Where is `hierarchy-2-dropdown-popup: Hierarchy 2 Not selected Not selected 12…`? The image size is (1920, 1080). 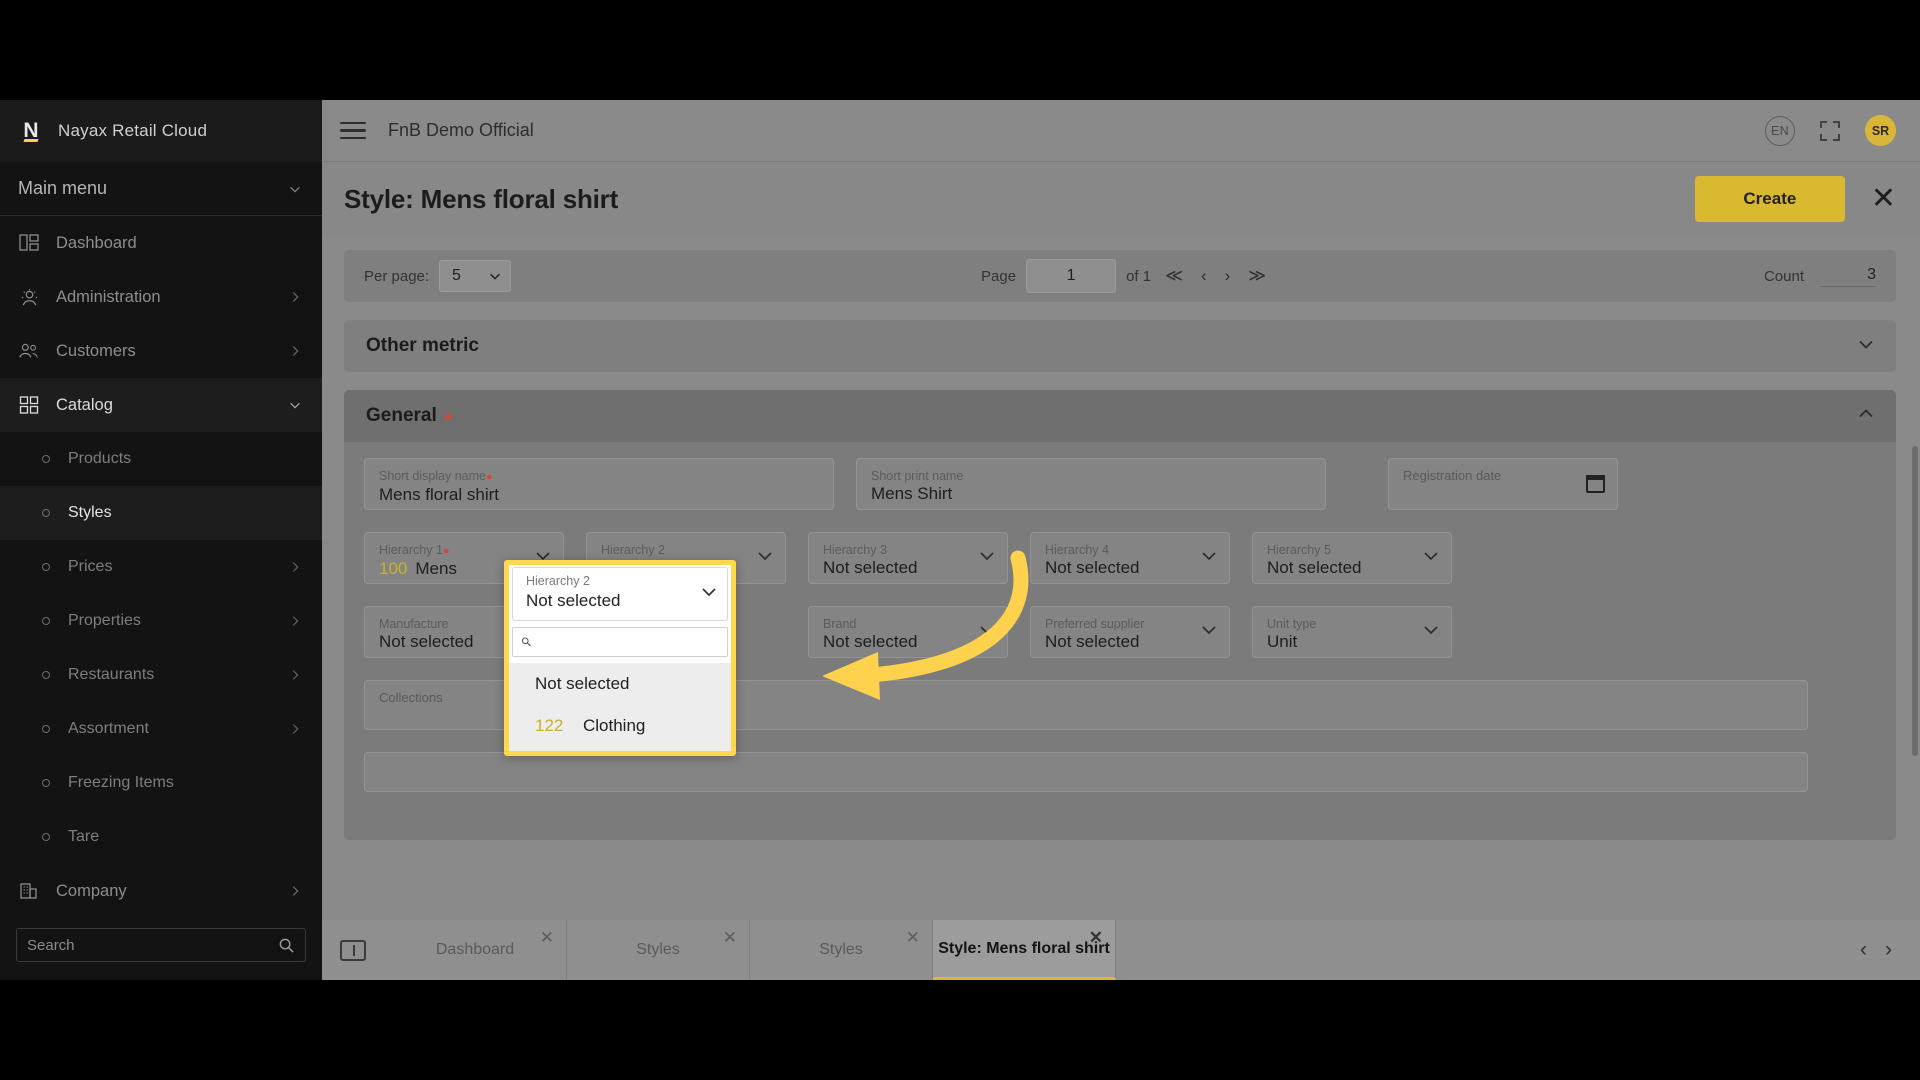
hierarchy-2-dropdown-popup: Hierarchy 2 Not selected Not selected 12… is located at coordinates (620, 658).